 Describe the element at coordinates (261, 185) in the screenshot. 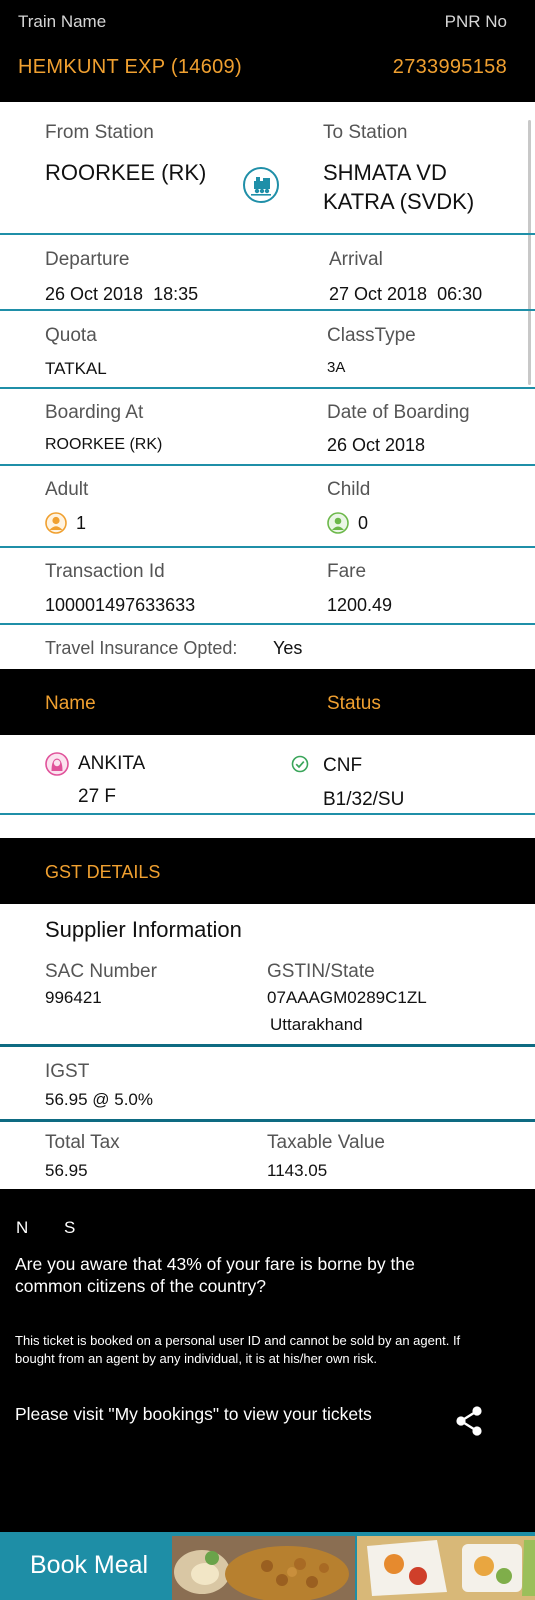

I see `train-icon` at that location.